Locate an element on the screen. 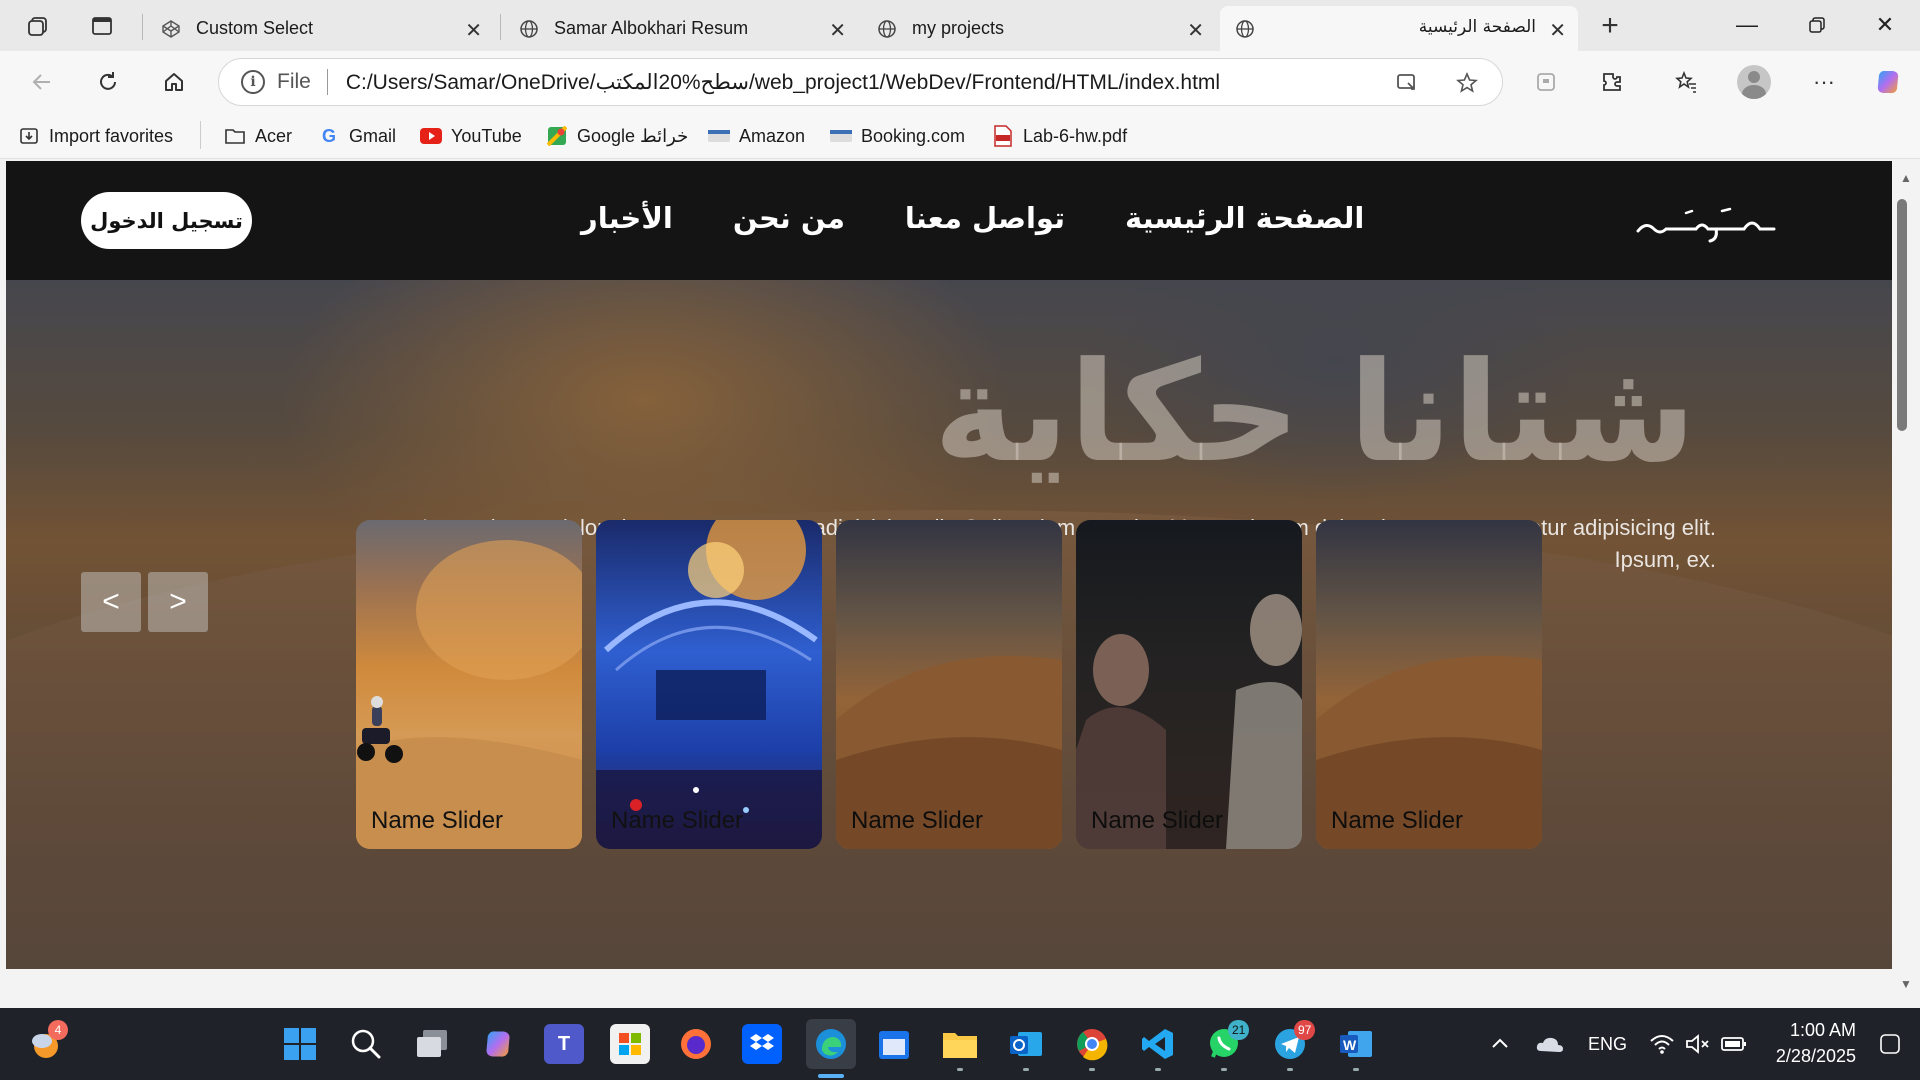 Image resolution: width=1920 pixels, height=1080 pixels. battery-icon is located at coordinates (1734, 1044).